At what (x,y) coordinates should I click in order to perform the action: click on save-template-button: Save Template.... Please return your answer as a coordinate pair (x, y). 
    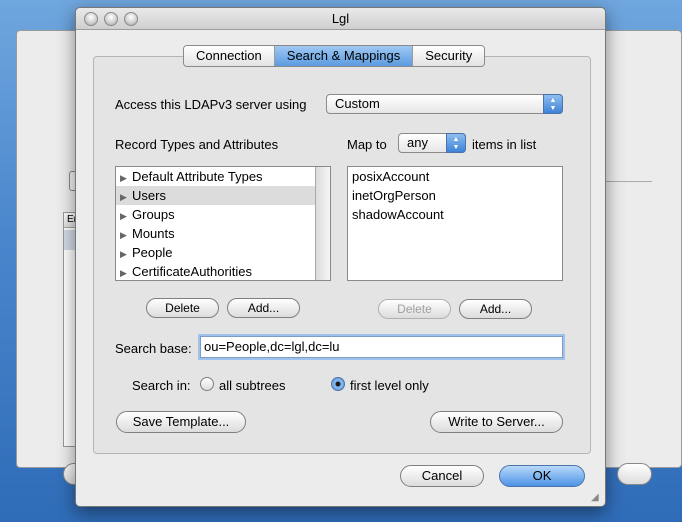
    Looking at the image, I should click on (181, 422).